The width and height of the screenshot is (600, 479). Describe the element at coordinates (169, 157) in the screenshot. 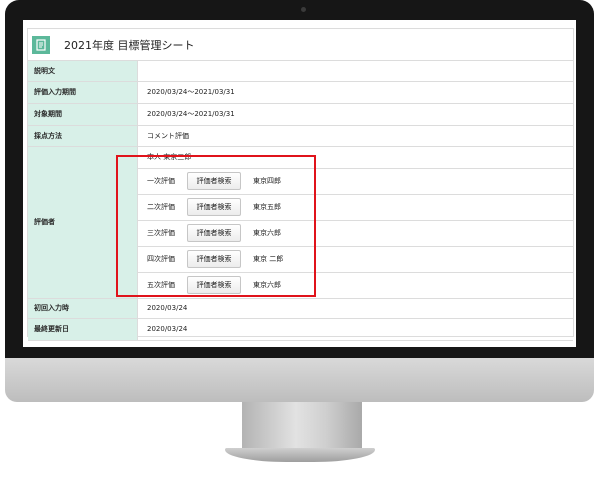

I see `evaluator-self: 本人 東京三郎` at that location.